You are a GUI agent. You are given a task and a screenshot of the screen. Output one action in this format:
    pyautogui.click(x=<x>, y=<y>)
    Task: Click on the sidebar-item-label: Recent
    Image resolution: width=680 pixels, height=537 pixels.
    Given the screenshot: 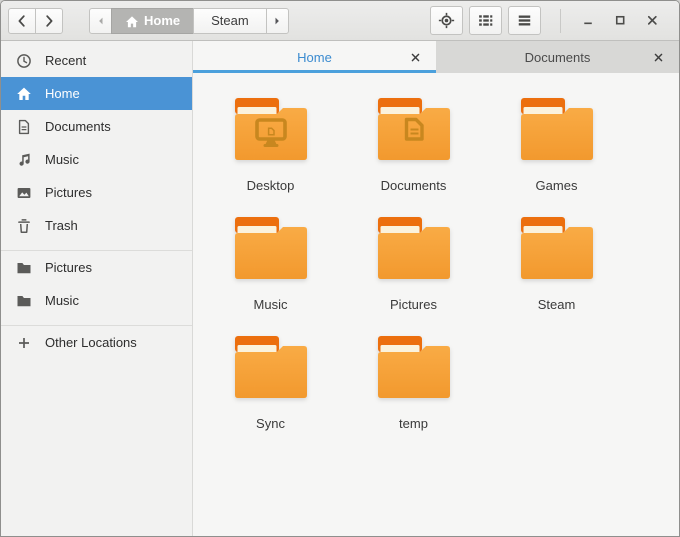 What is the action you would take?
    pyautogui.click(x=66, y=60)
    